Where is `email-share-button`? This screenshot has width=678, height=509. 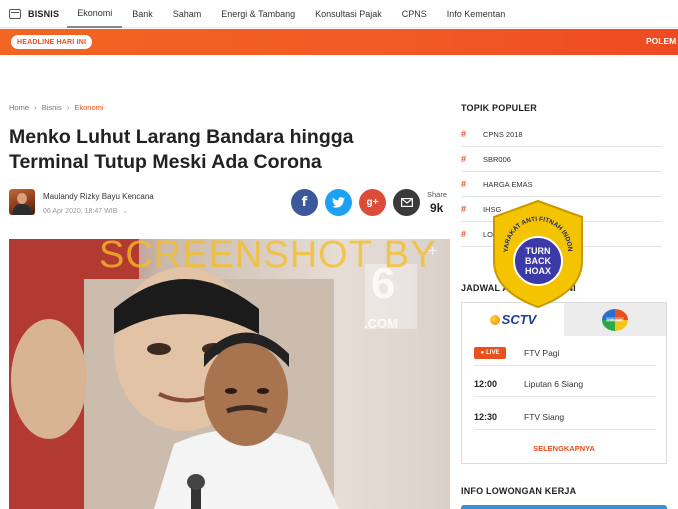 email-share-button is located at coordinates (406, 202).